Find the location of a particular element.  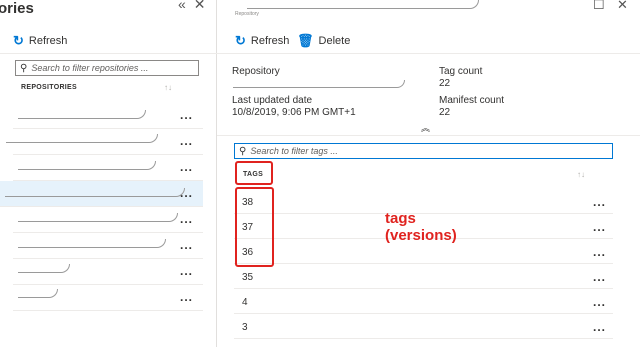

last-updated-value: 10/8/2019, 9:06 PM GMT+1 is located at coordinates (294, 112).